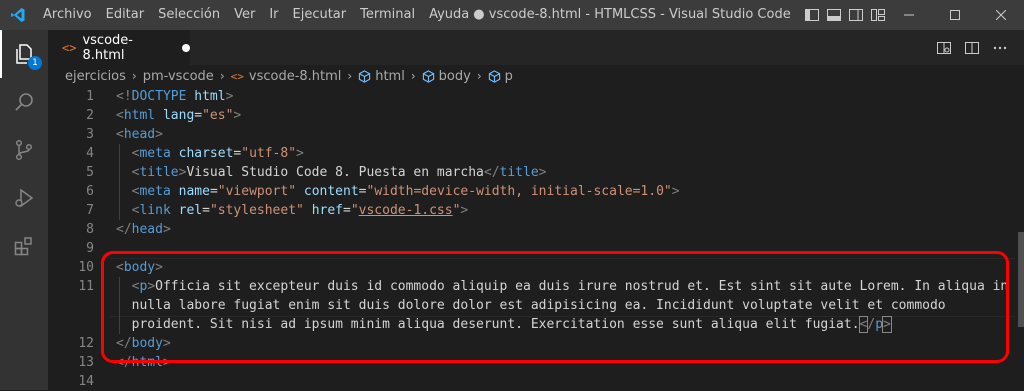 Image resolution: width=1024 pixels, height=391 pixels. I want to click on line-number: 13, so click(86, 362).